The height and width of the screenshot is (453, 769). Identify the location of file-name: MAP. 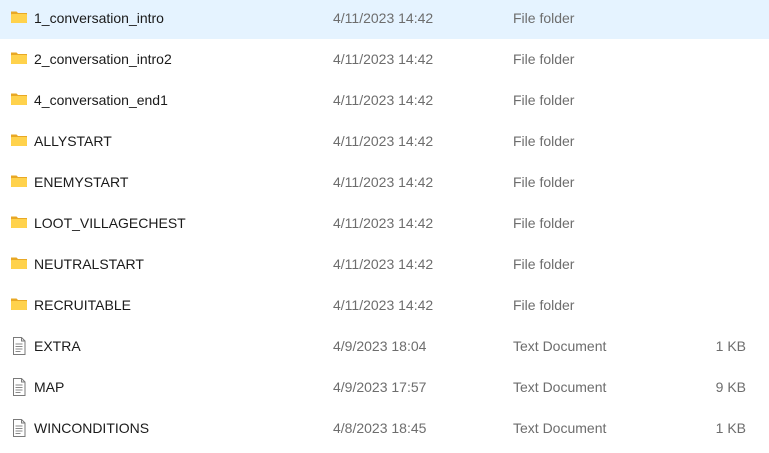
(49, 387).